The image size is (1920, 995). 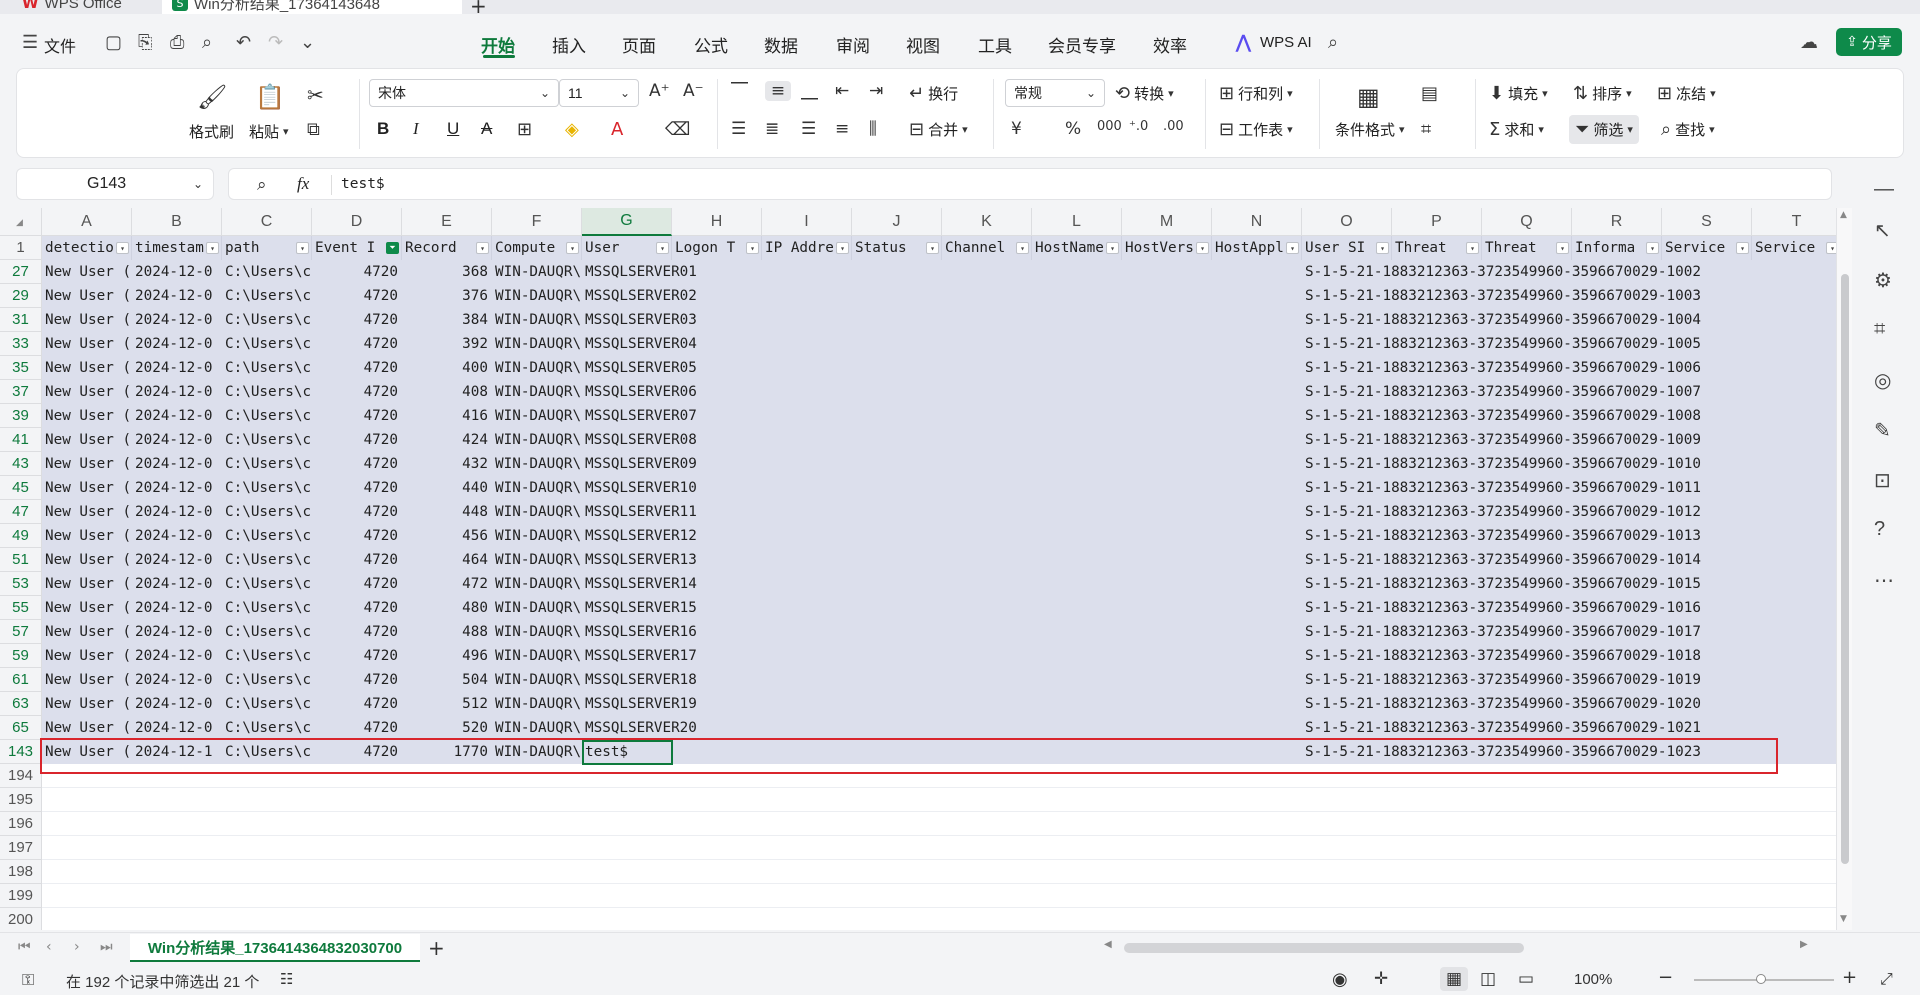 What do you see at coordinates (177, 440) in the screenshot?
I see `cell-b-row-41: 2024-12-0` at bounding box center [177, 440].